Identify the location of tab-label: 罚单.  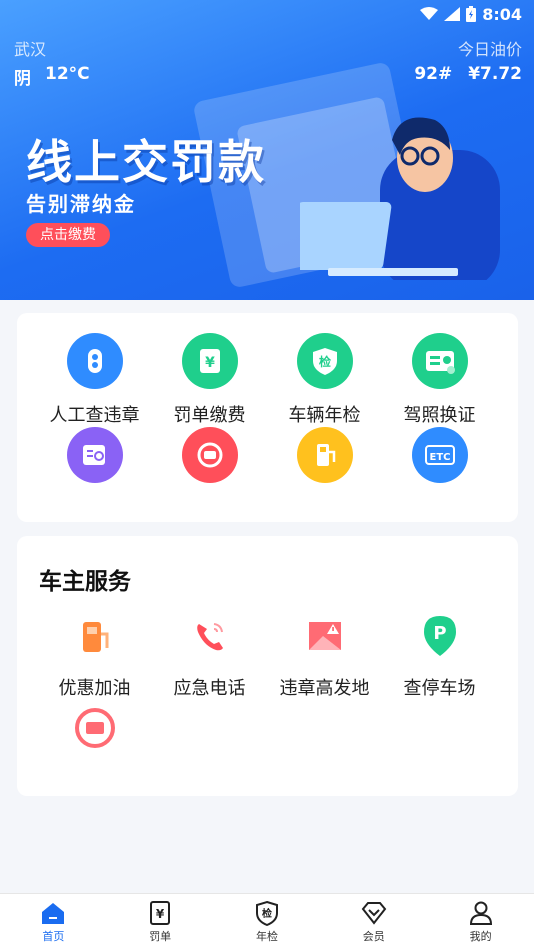
(160, 936).